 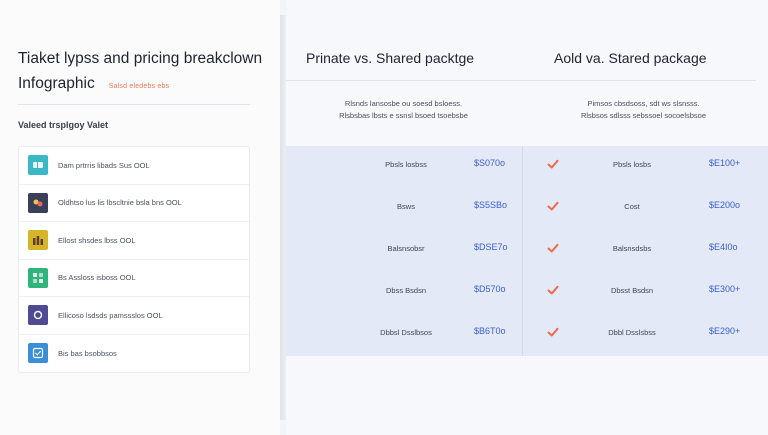 What do you see at coordinates (140, 58) in the screenshot?
I see `page-title: Tiaket lypss and pricing breakclown` at bounding box center [140, 58].